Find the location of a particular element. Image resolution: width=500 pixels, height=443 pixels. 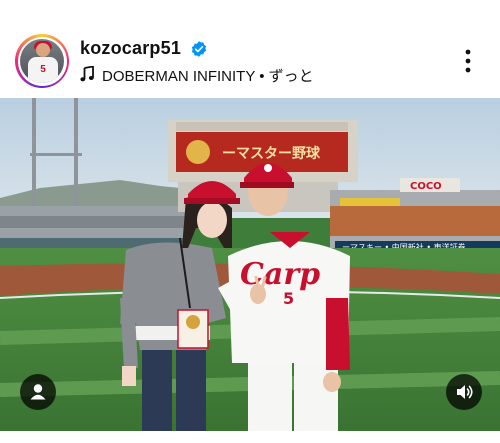

avatar-jersey-number: 5 is located at coordinates (43, 70).